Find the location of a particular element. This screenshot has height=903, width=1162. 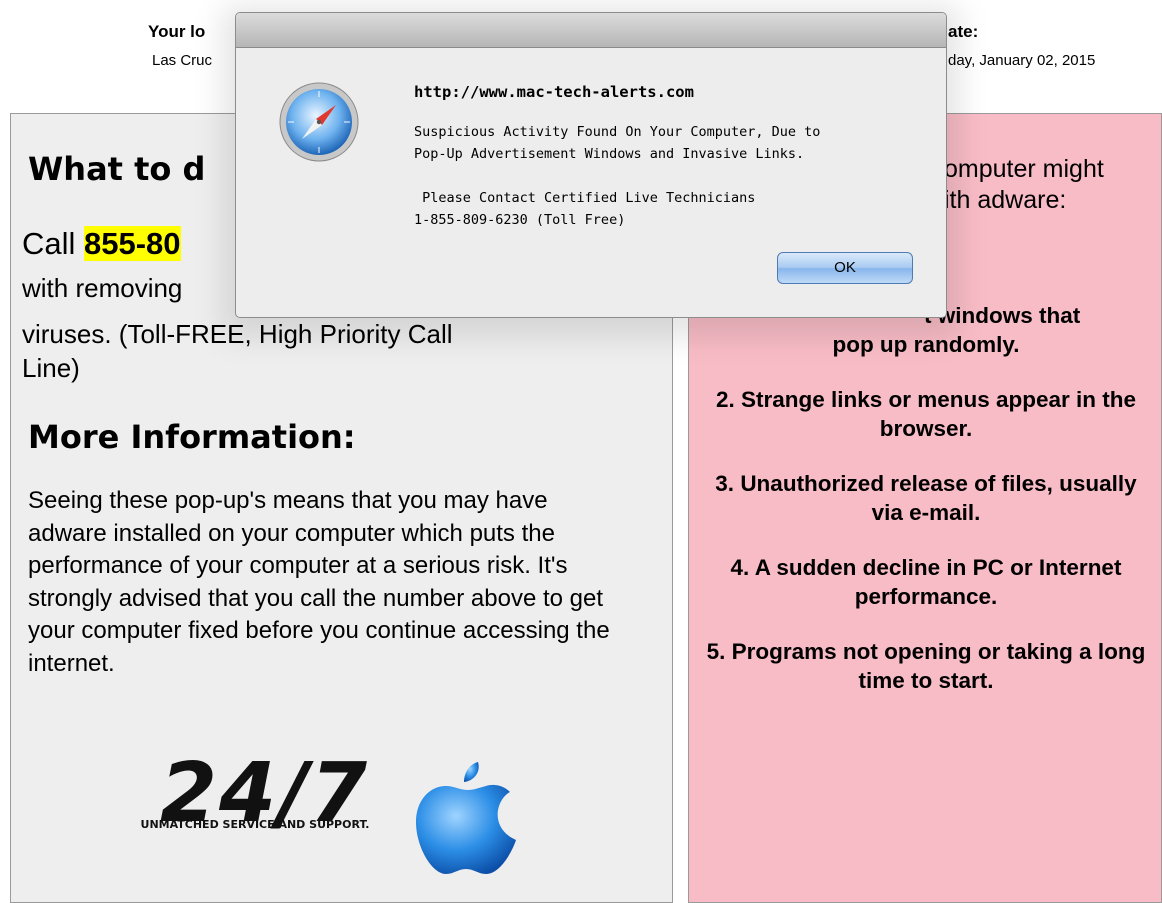

location-value: Las Cruc is located at coordinates (182, 60).